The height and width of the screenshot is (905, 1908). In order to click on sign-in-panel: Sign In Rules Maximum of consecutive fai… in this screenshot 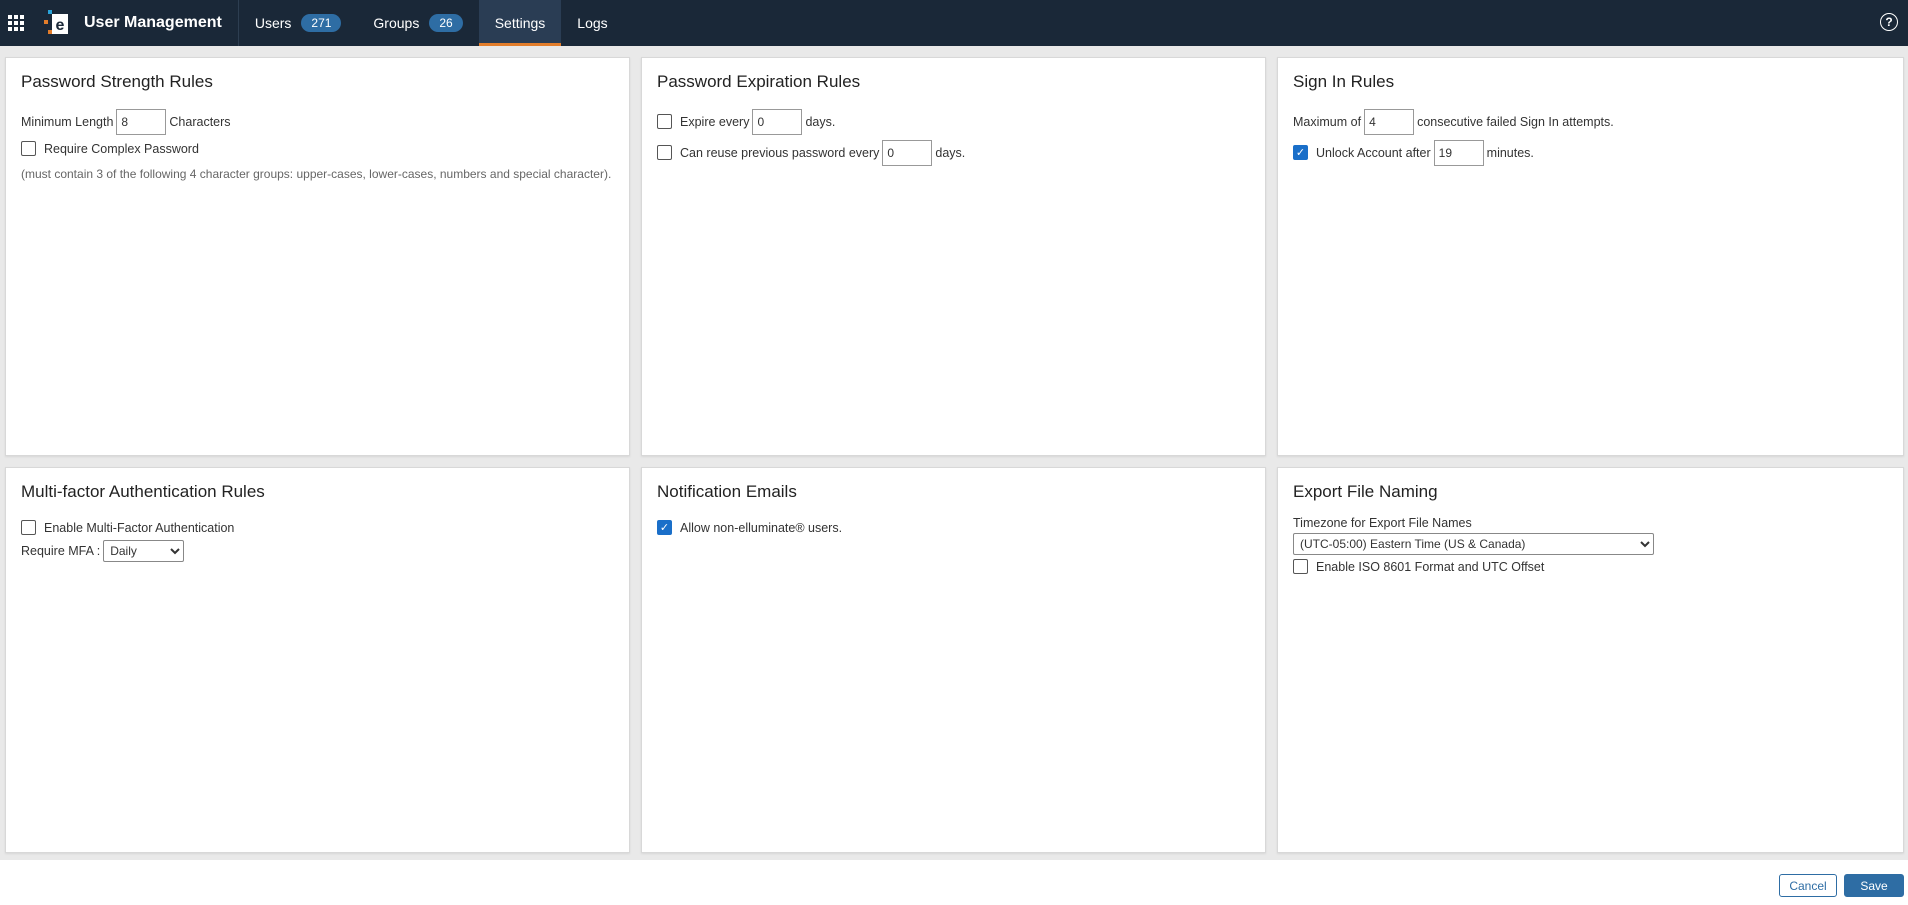, I will do `click(1590, 256)`.